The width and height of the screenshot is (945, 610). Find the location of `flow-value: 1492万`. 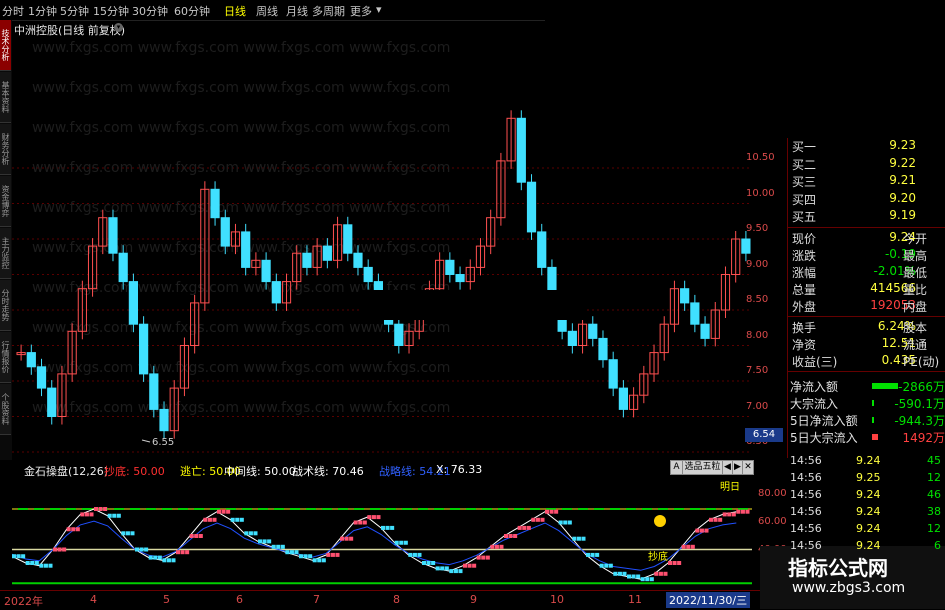

flow-value: 1492万 is located at coordinates (923, 438).